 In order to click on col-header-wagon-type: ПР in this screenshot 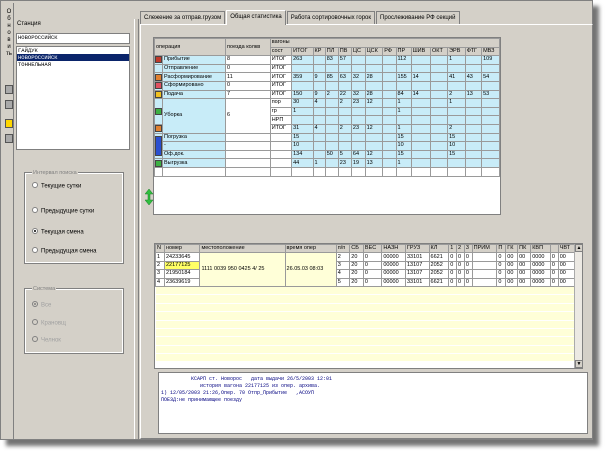, I will do `click(403, 51)`.